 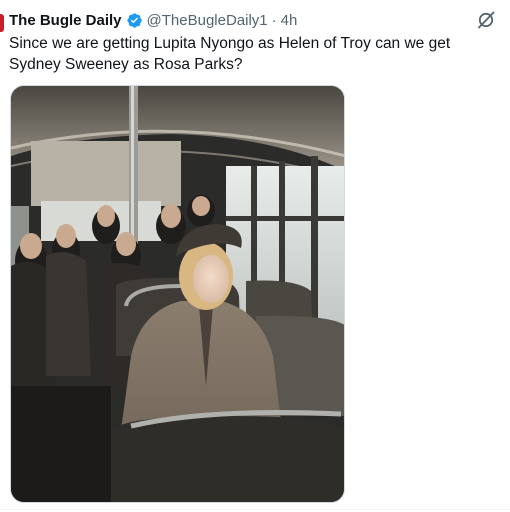 What do you see at coordinates (2, 23) in the screenshot?
I see `avatar-edge` at bounding box center [2, 23].